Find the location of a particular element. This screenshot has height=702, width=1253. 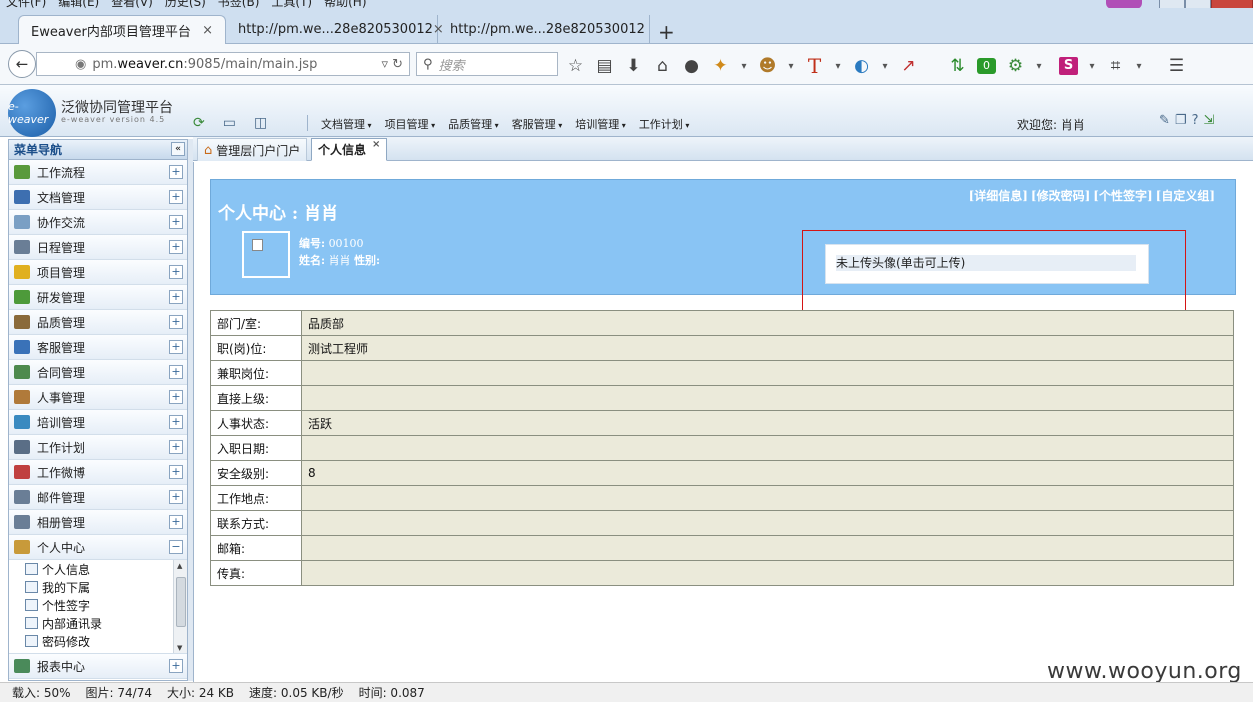

sidebar-item: 工作计划 + is located at coordinates (98, 447).